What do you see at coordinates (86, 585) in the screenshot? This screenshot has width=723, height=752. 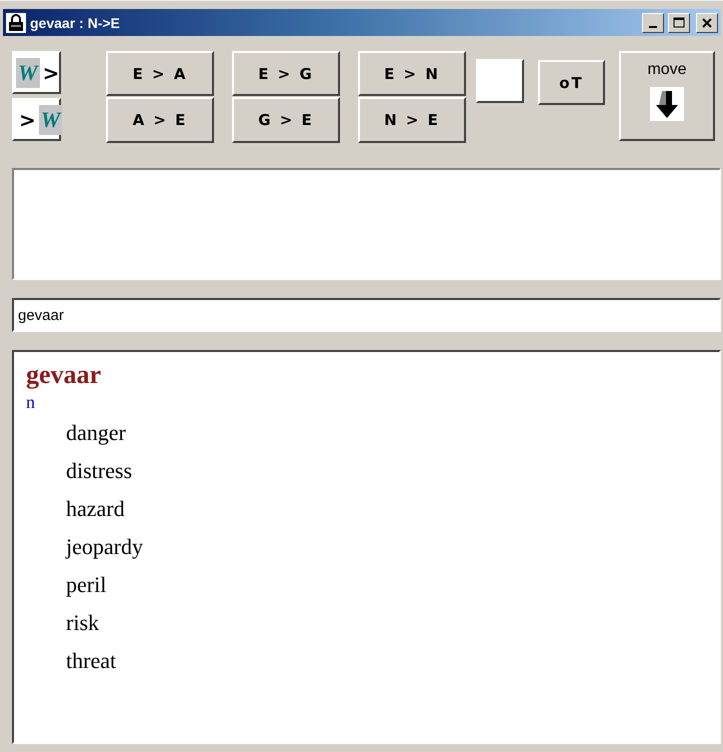 I see `translation: peril` at bounding box center [86, 585].